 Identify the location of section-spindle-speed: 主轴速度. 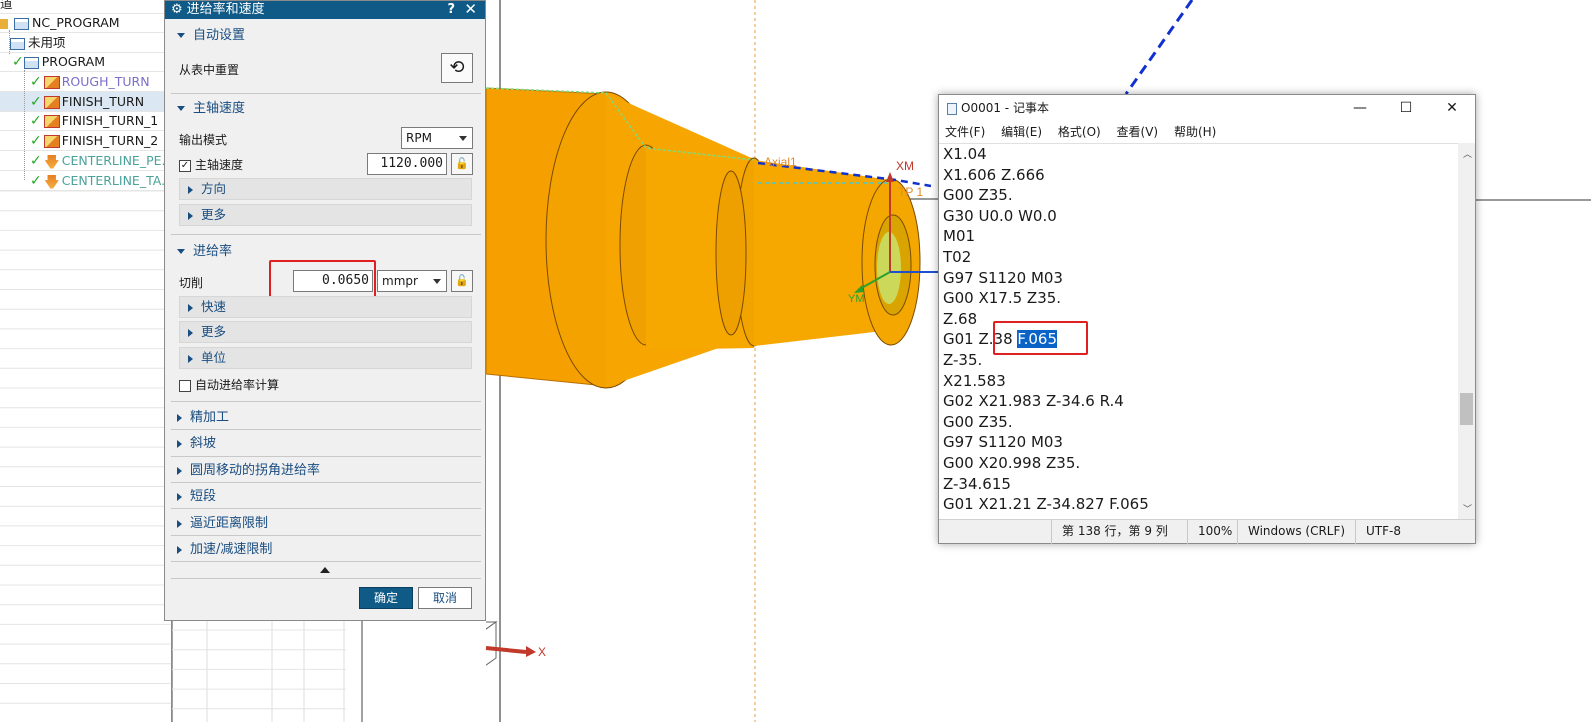
(326, 109).